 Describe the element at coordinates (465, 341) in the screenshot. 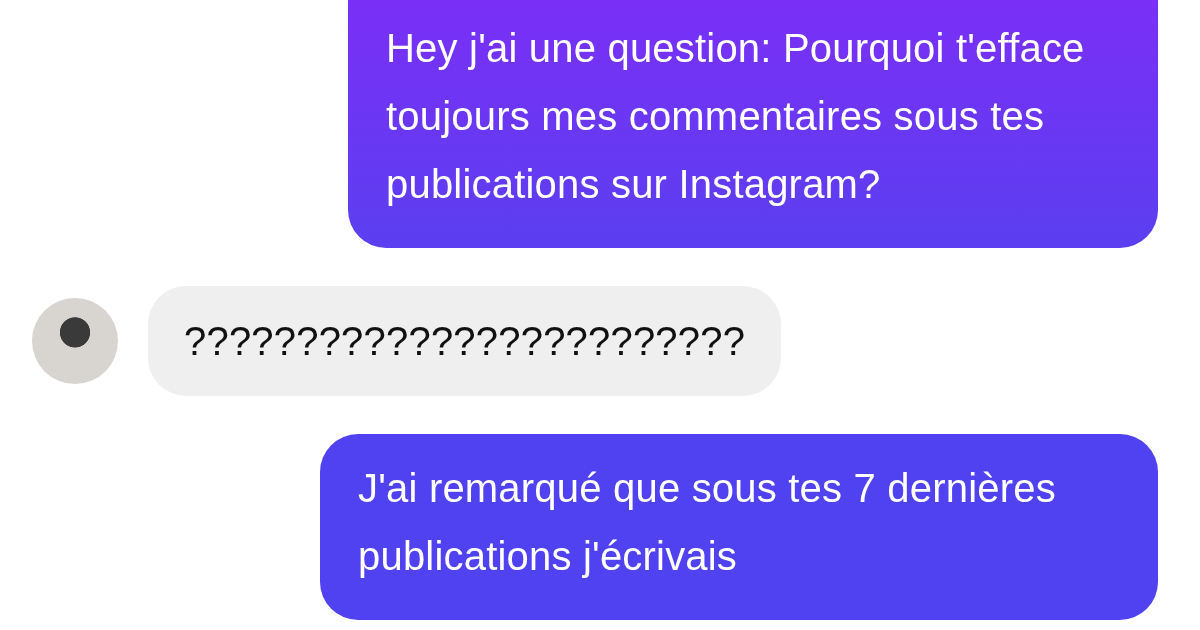

I see `received-message-bubble: ?????????????????????????` at that location.